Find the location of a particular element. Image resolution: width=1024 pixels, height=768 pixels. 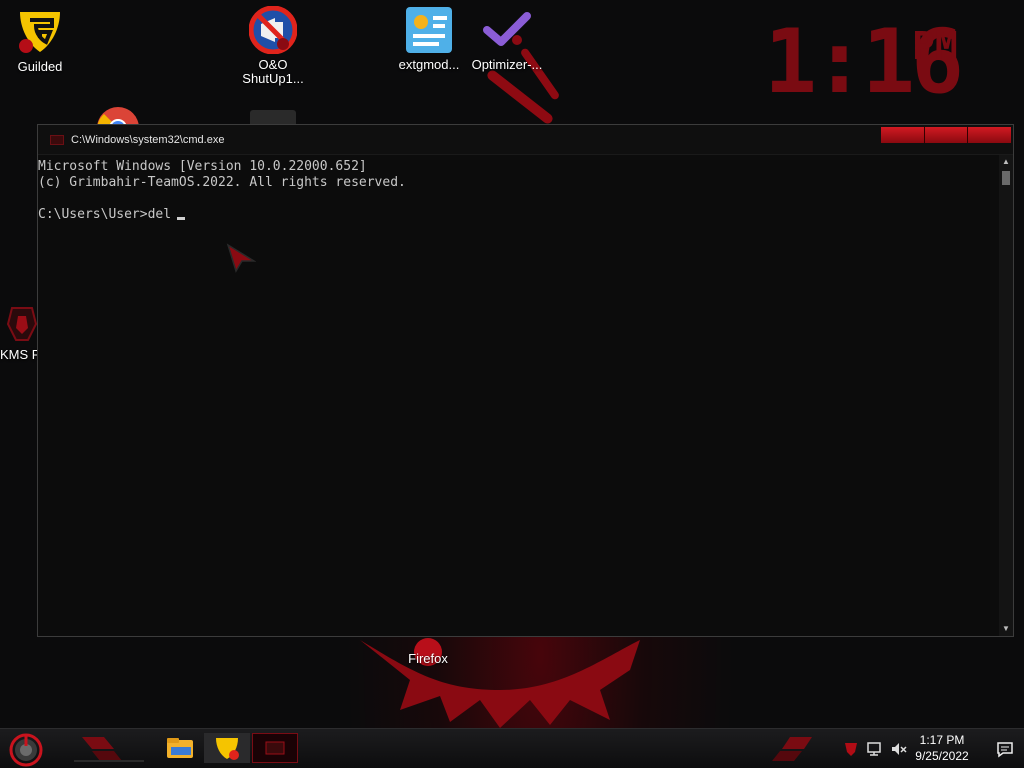

cmd-titlebar: C:\Windows\system32\cmd.exe is located at coordinates (525, 140).